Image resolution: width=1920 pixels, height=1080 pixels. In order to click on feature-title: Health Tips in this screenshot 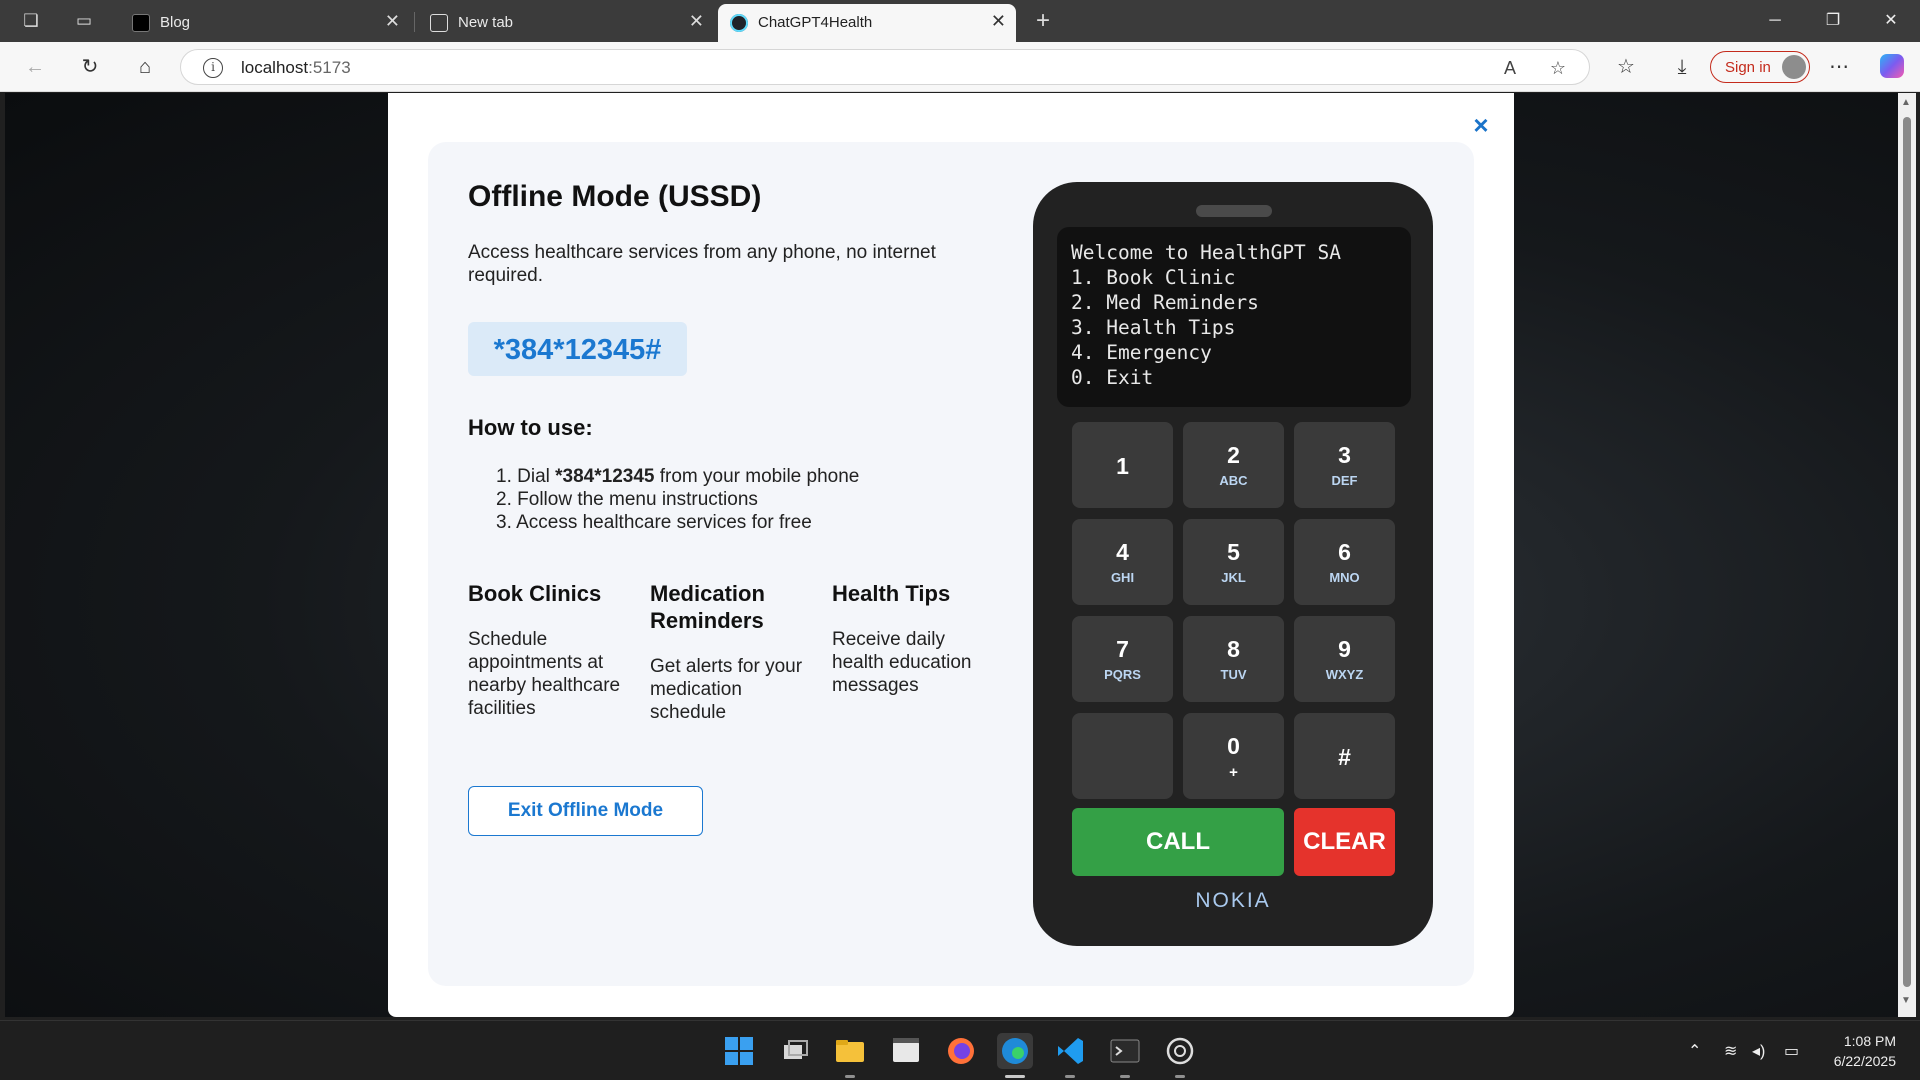, I will do `click(891, 593)`.